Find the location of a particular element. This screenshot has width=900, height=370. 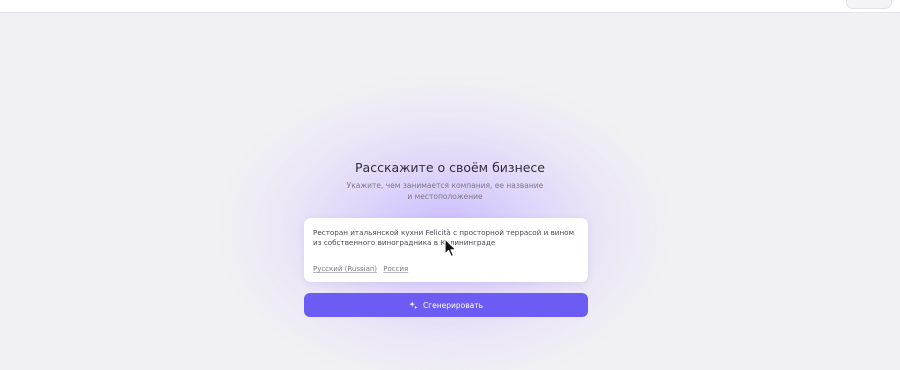

top-bar-button is located at coordinates (869, 4).